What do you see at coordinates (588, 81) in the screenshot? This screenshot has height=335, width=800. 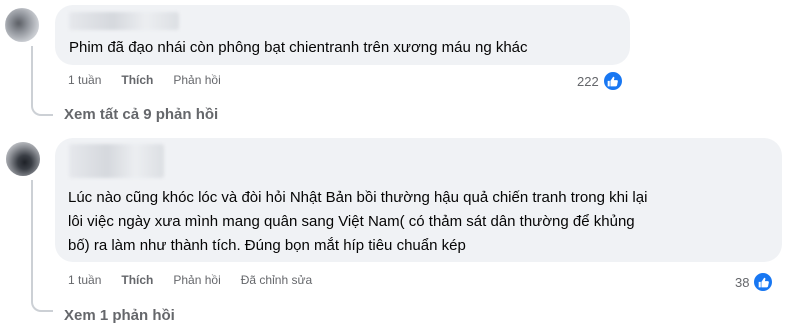 I see `reaction-count: 222` at bounding box center [588, 81].